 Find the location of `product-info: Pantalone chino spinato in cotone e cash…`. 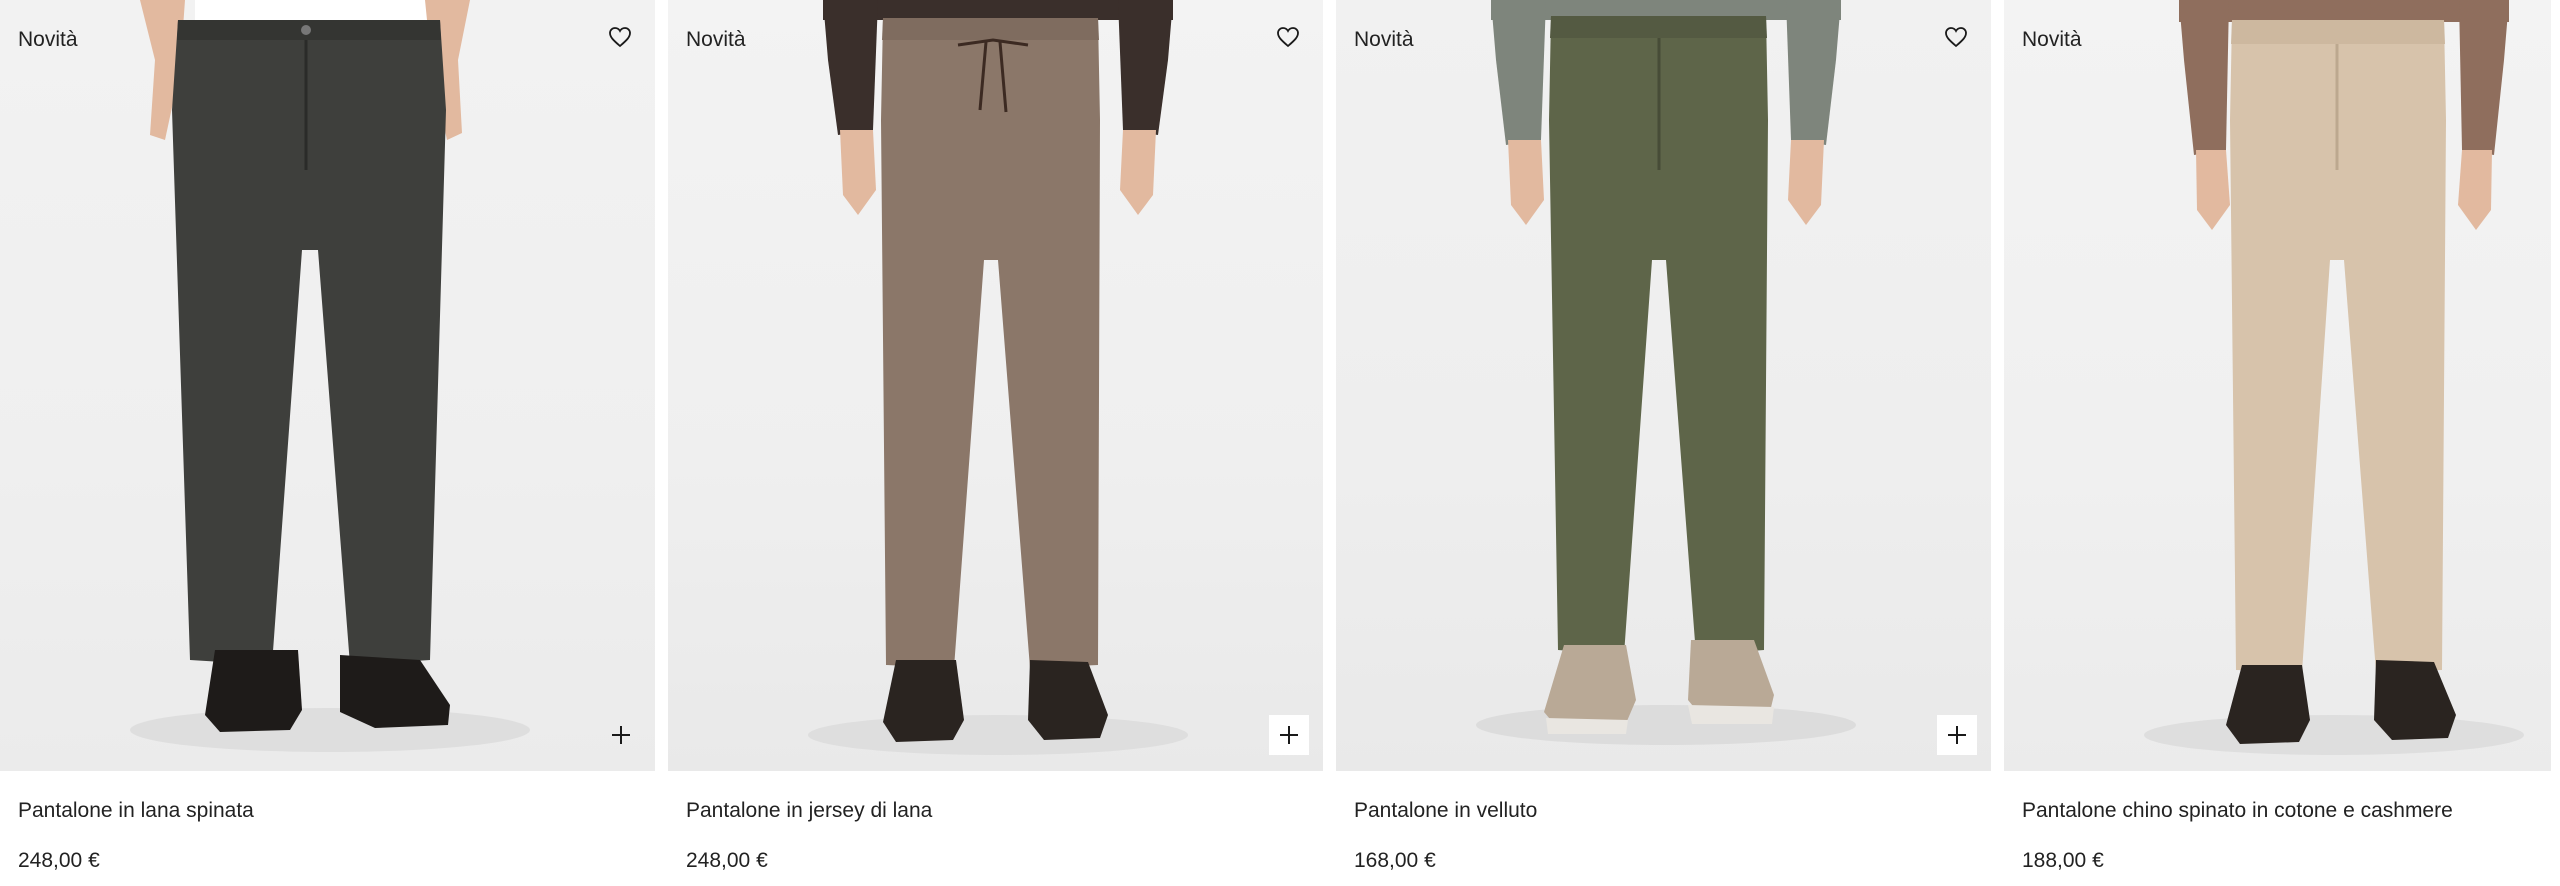

product-info: Pantalone chino spinato in cotone e cash… is located at coordinates (2277, 822).